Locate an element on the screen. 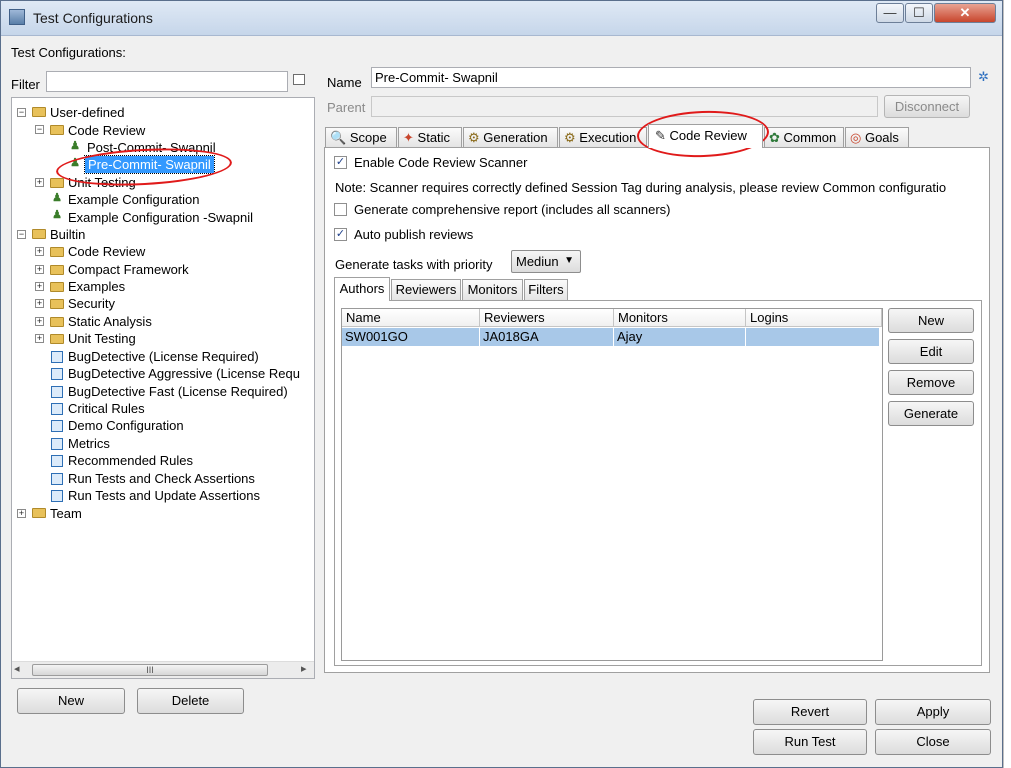  title-bar: Test Configurations — ☐ ✕ is located at coordinates (501, 18).